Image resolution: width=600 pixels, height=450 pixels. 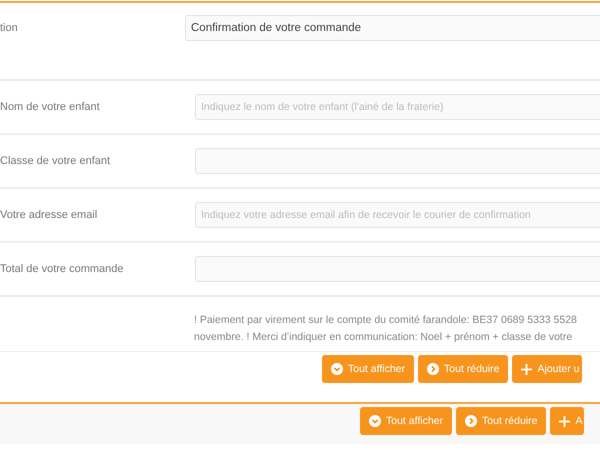 What do you see at coordinates (9, 27) in the screenshot?
I see `field-label: tion` at bounding box center [9, 27].